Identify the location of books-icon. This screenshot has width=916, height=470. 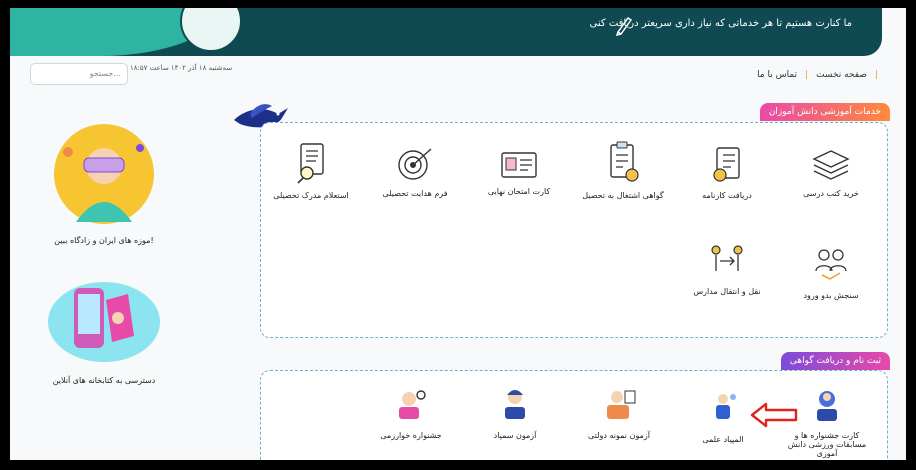
(831, 165).